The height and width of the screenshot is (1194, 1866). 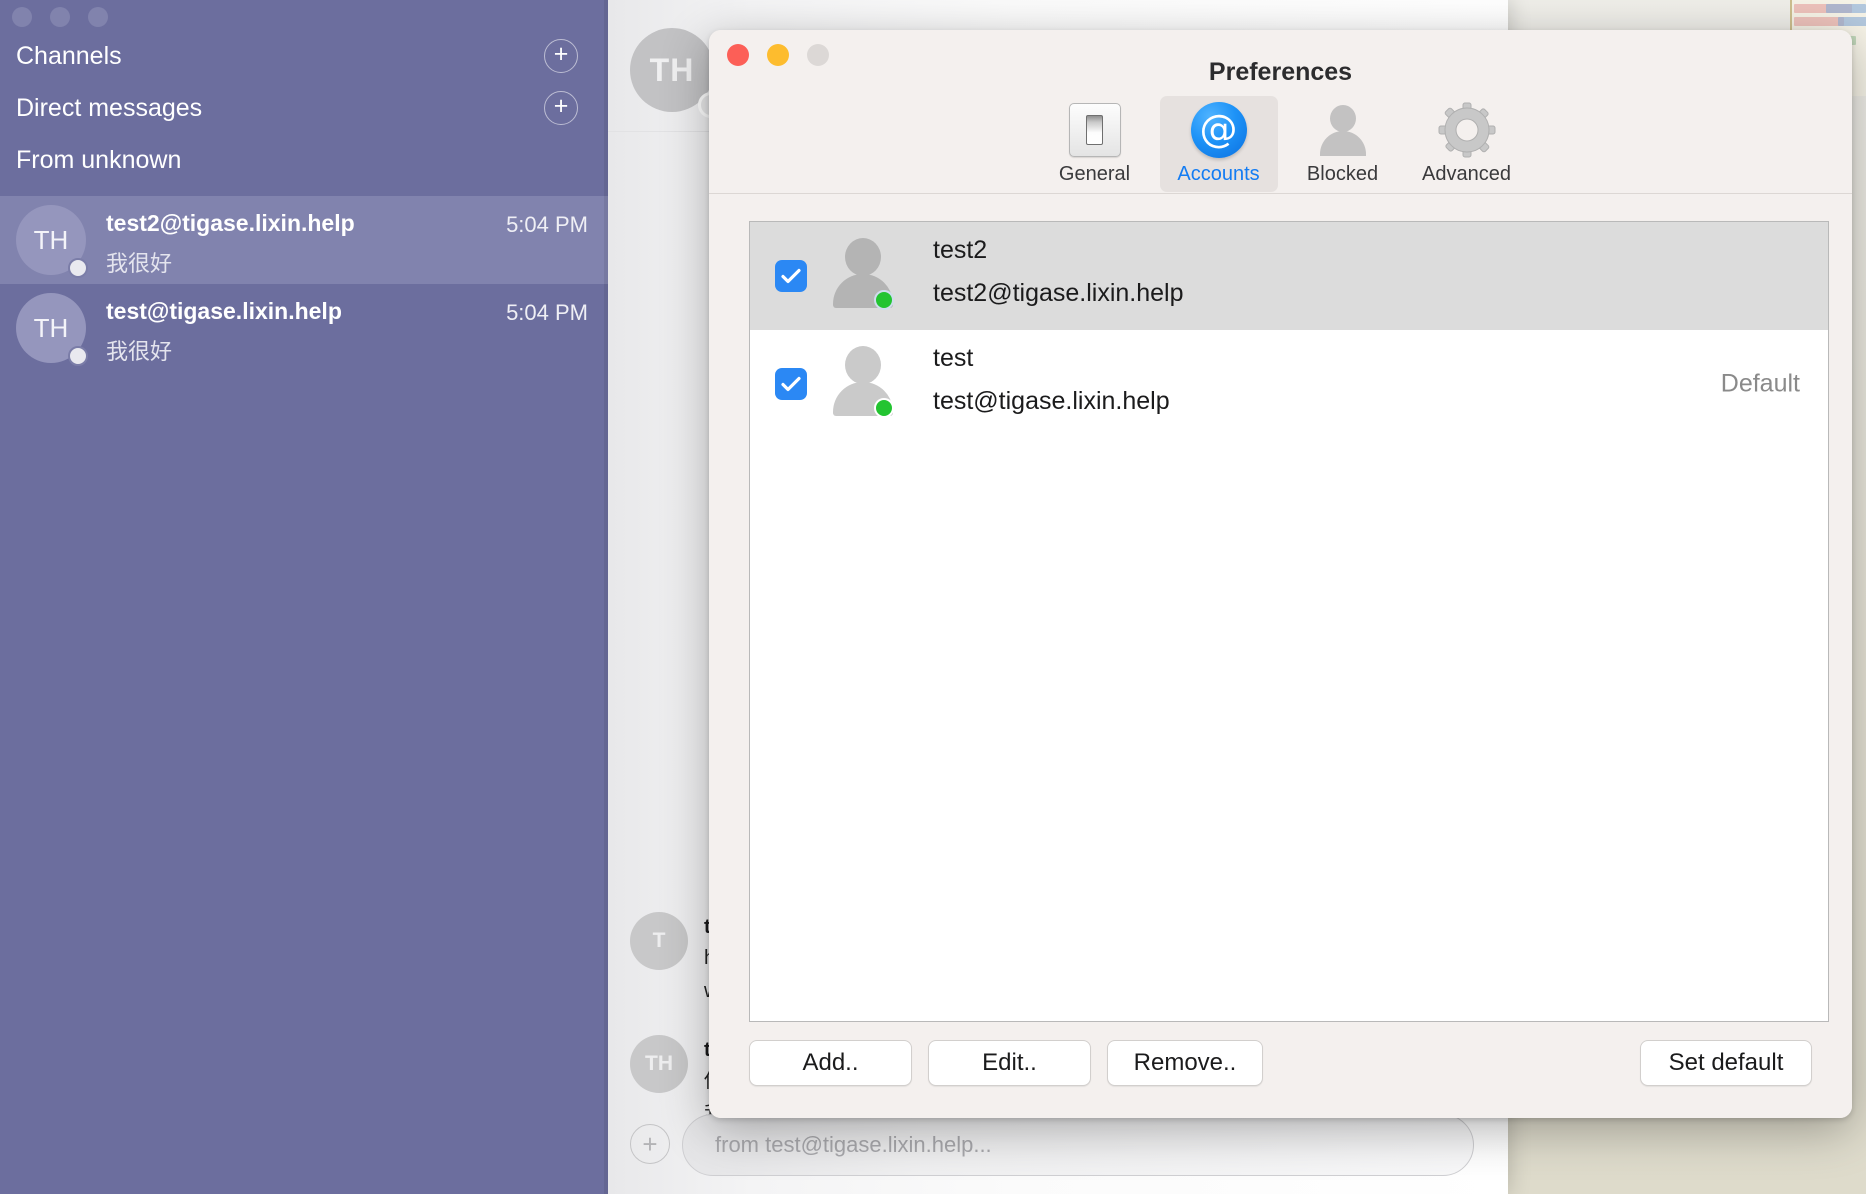 I want to click on set-default-button: Set default, so click(x=1726, y=1063).